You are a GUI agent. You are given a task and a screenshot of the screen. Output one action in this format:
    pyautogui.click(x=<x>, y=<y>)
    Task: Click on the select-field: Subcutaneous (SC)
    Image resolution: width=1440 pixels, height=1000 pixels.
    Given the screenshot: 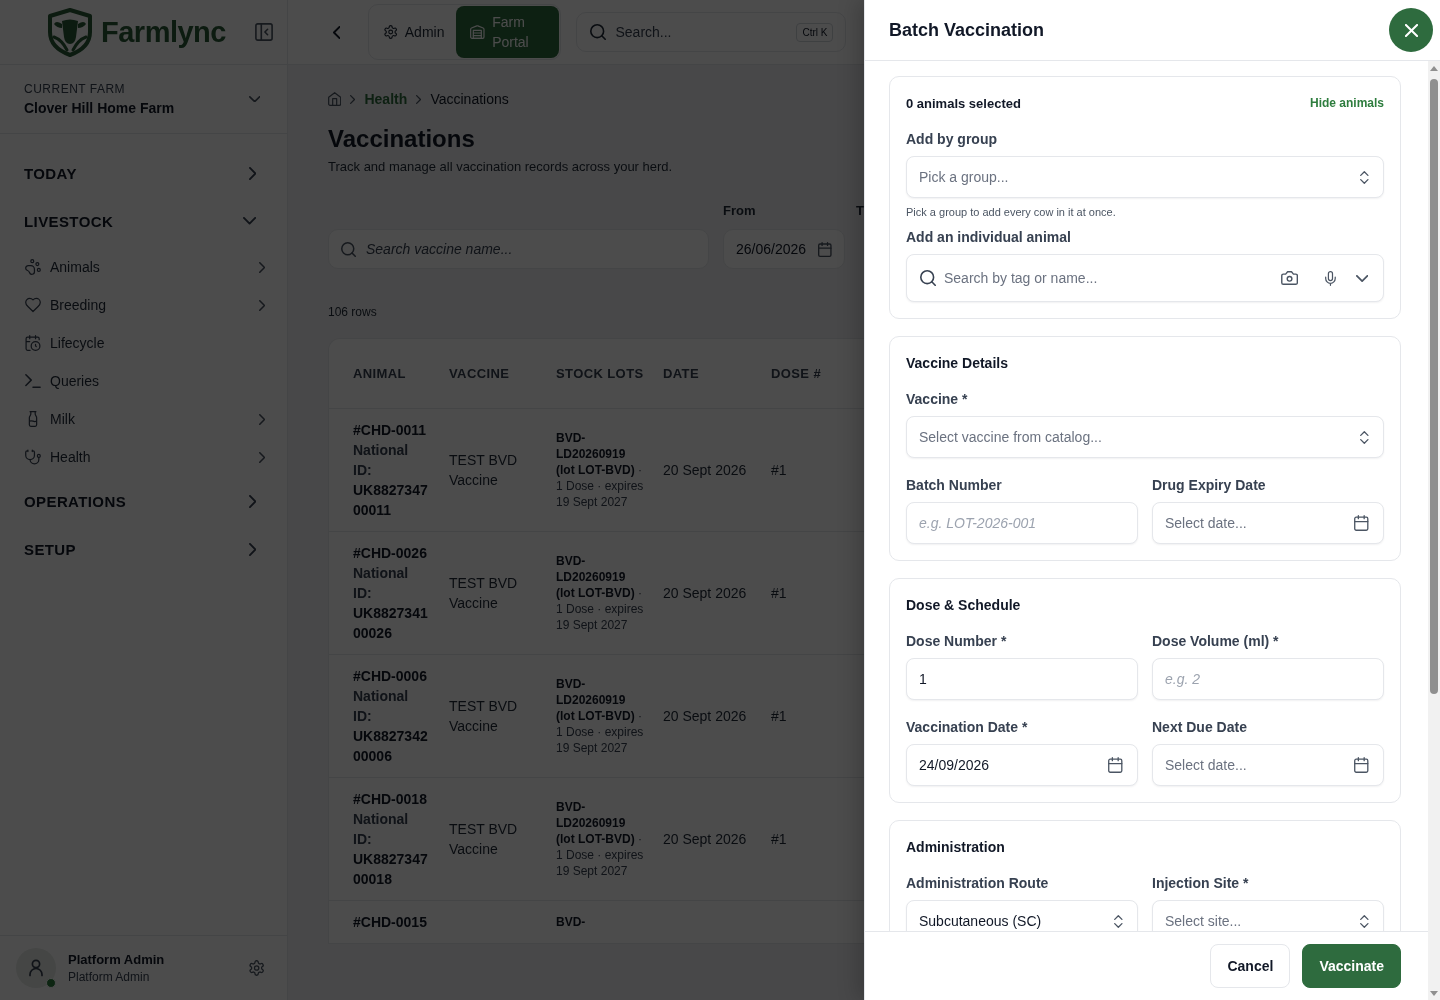 What is the action you would take?
    pyautogui.click(x=1022, y=915)
    